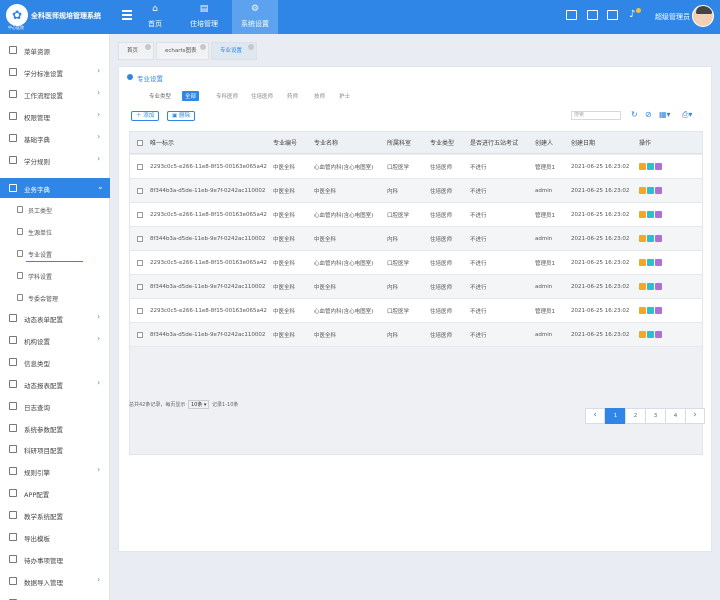 Image resolution: width=720 pixels, height=600 pixels. I want to click on sidebar-item: 权限管理 ›, so click(55, 116).